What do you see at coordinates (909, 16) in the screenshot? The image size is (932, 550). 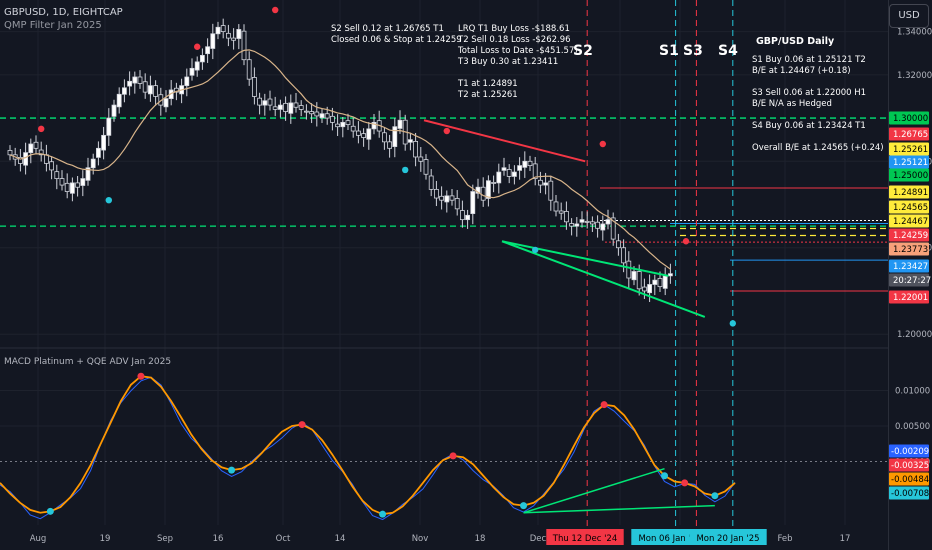 I see `currency-button: USD` at bounding box center [909, 16].